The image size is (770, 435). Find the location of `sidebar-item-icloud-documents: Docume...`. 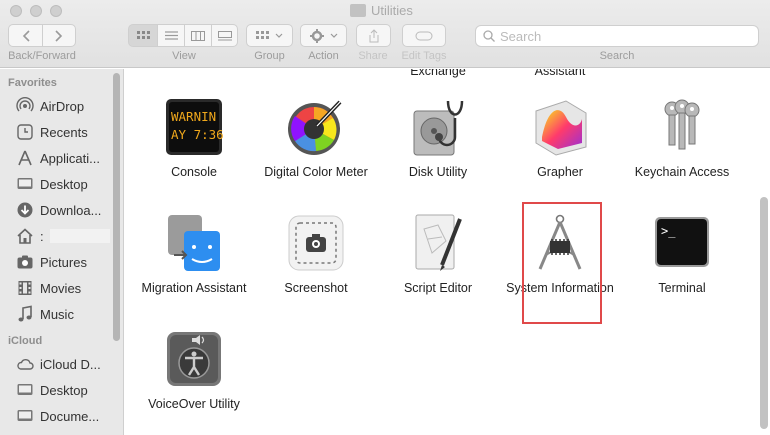

sidebar-item-icloud-documents: Docume... is located at coordinates (61, 416).